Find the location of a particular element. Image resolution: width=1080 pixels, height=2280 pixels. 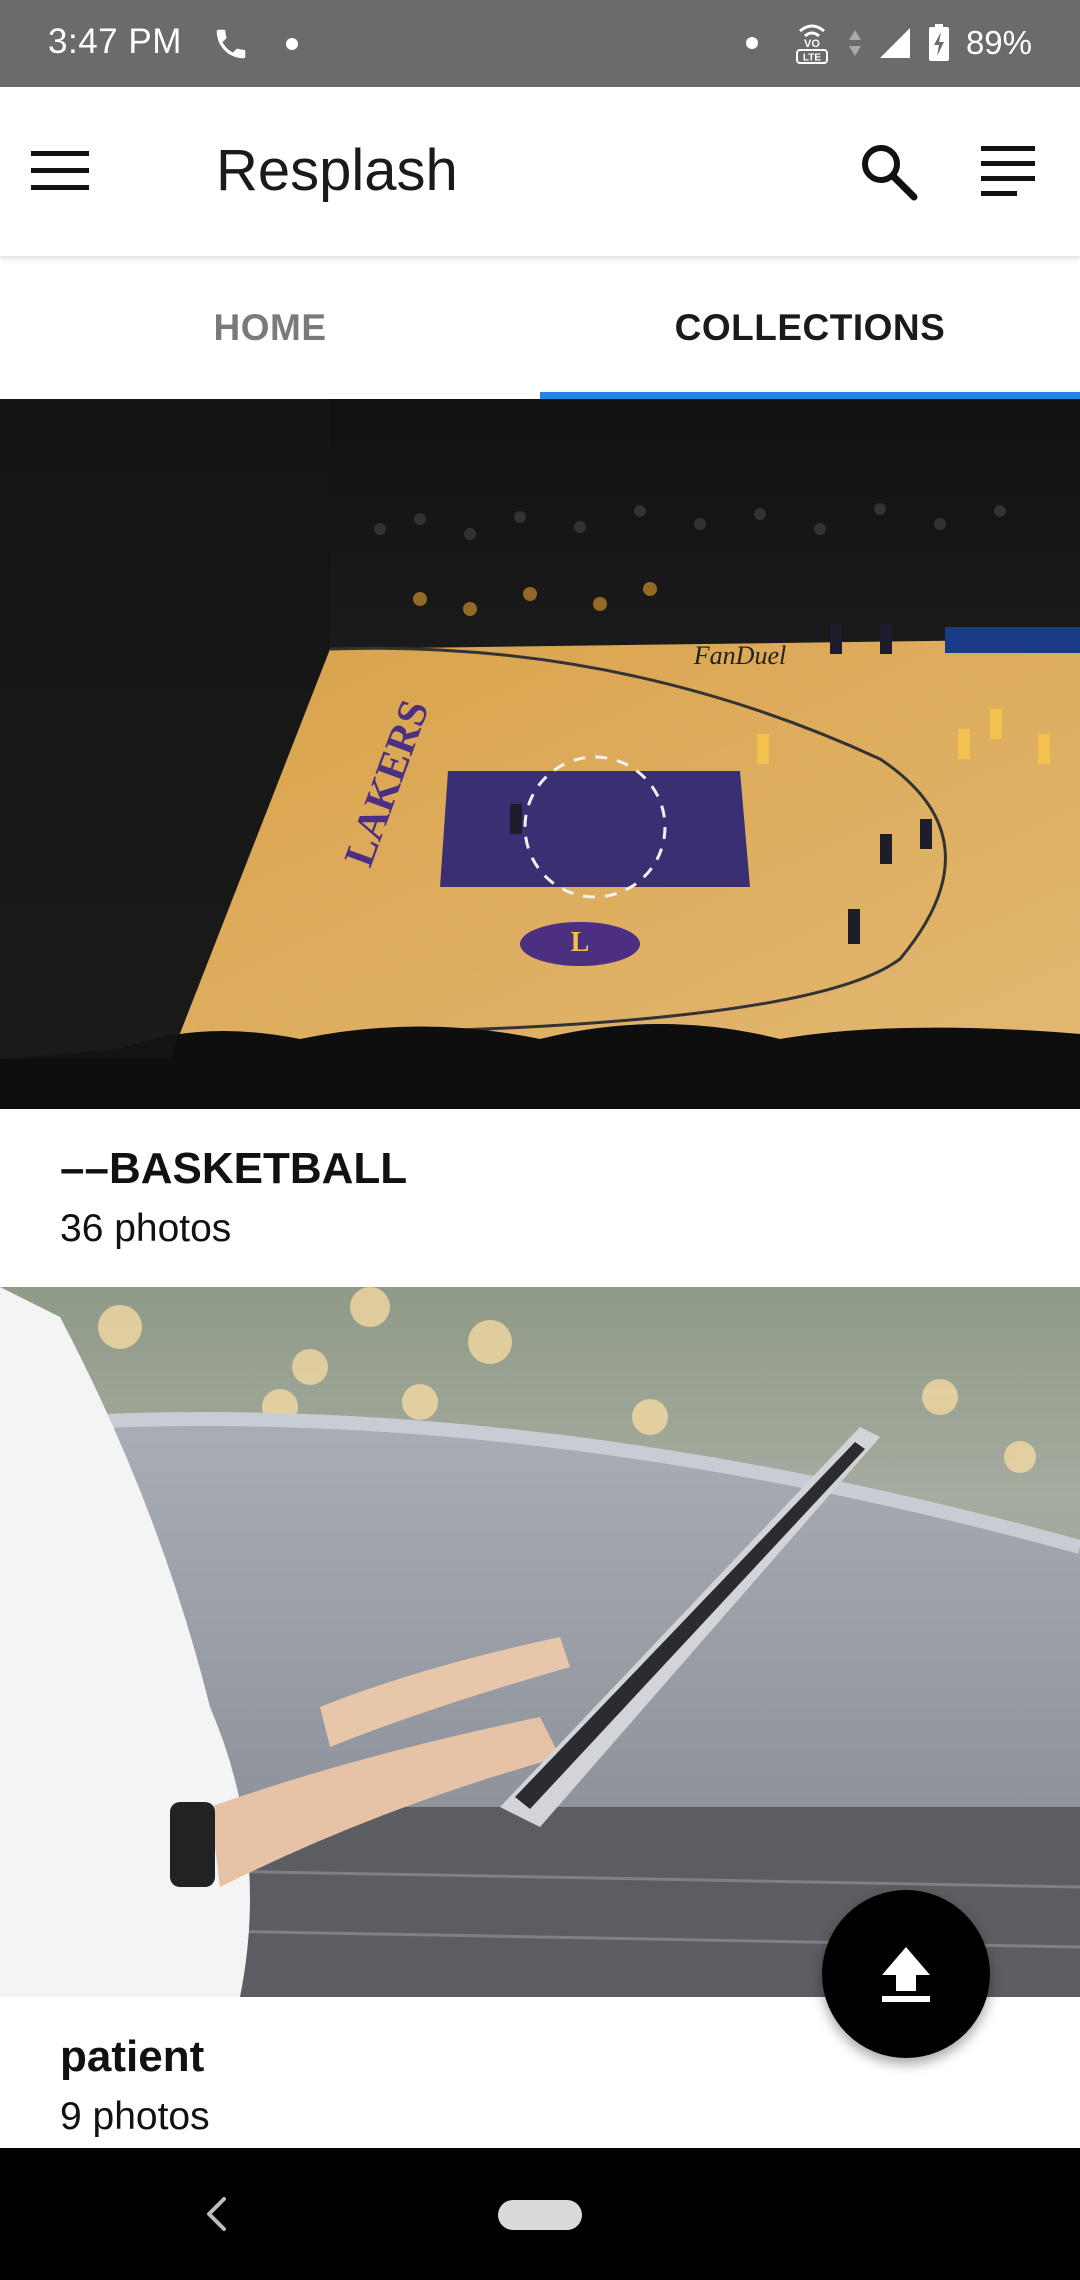

sort-icon is located at coordinates (1008, 171).